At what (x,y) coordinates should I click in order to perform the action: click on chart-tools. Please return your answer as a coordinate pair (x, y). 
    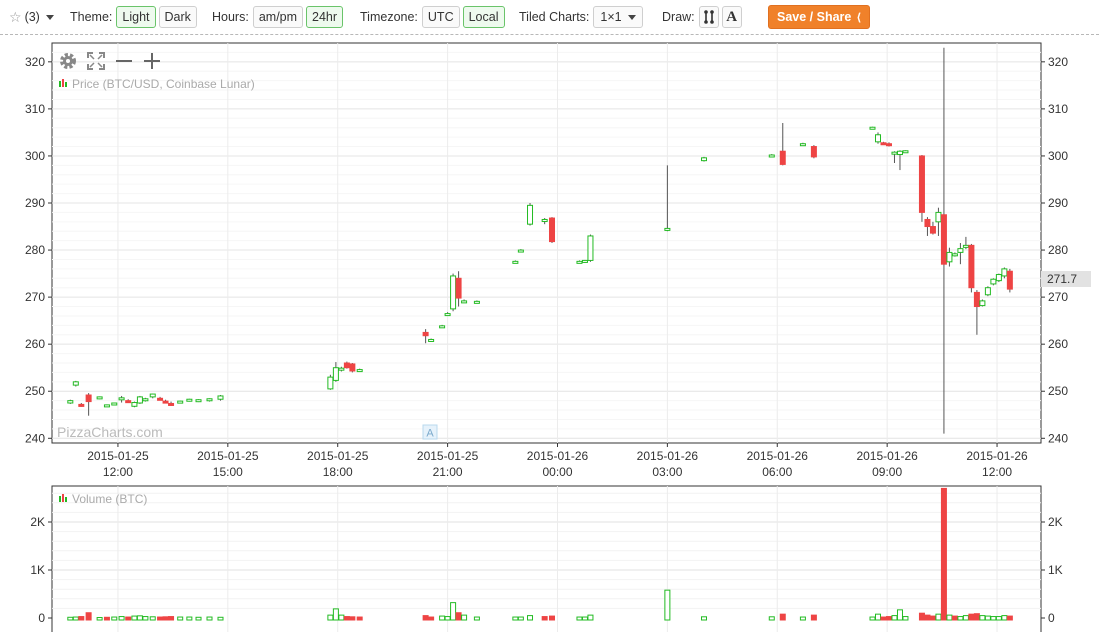
    Looking at the image, I should click on (113, 61).